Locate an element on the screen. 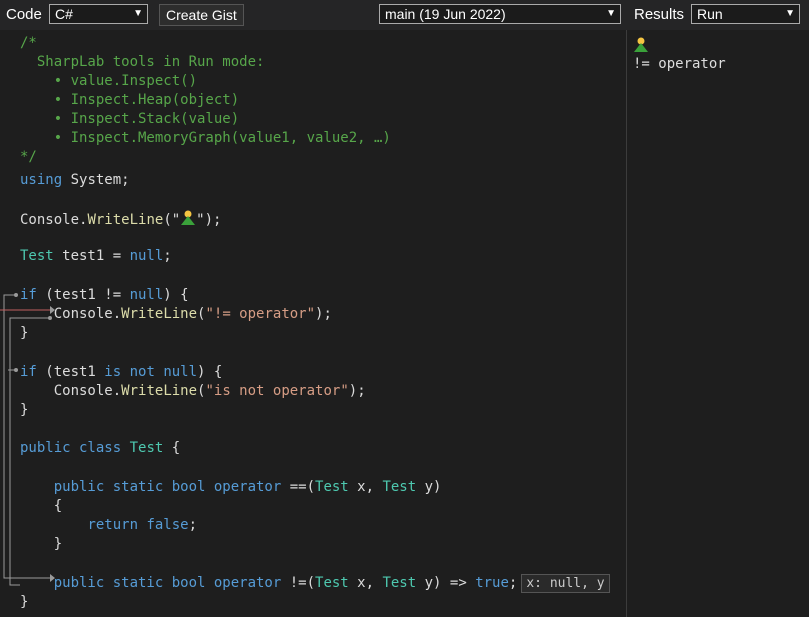 This screenshot has height=617, width=809. result-output: != operator is located at coordinates (679, 64).